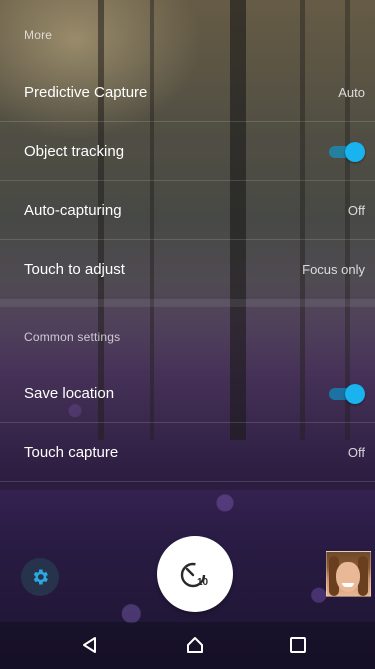 The width and height of the screenshot is (375, 669). I want to click on setting-predictive-capture: Predictive Capture Auto, so click(187, 92).